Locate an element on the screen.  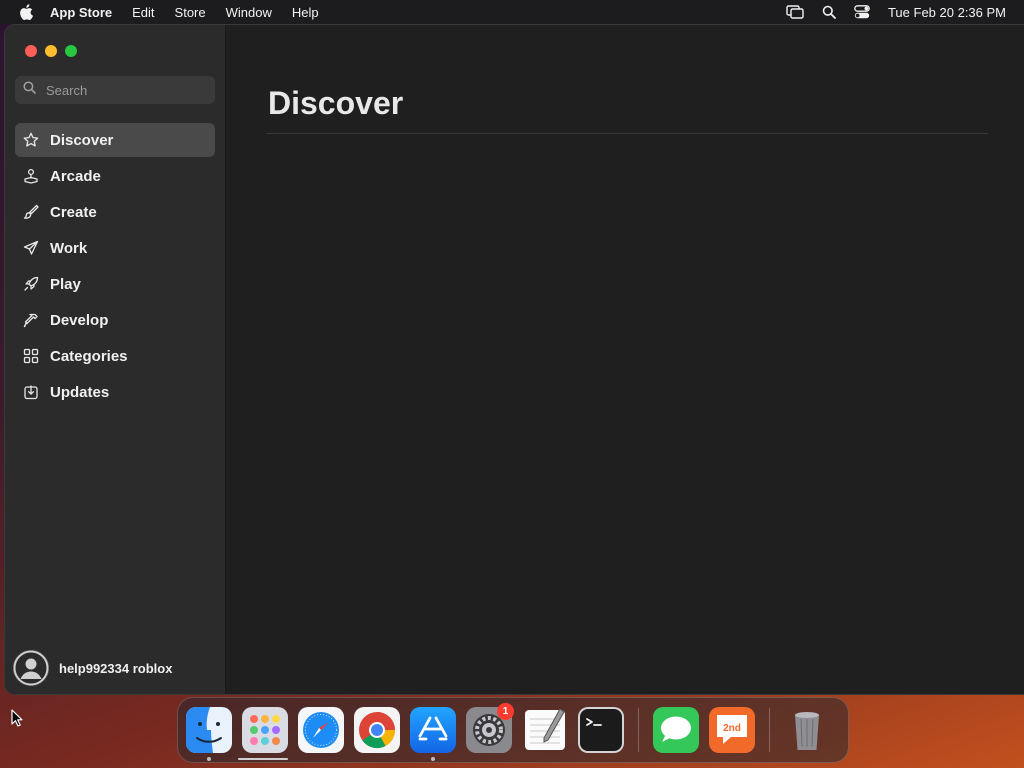
terminal-icon is located at coordinates (601, 730).